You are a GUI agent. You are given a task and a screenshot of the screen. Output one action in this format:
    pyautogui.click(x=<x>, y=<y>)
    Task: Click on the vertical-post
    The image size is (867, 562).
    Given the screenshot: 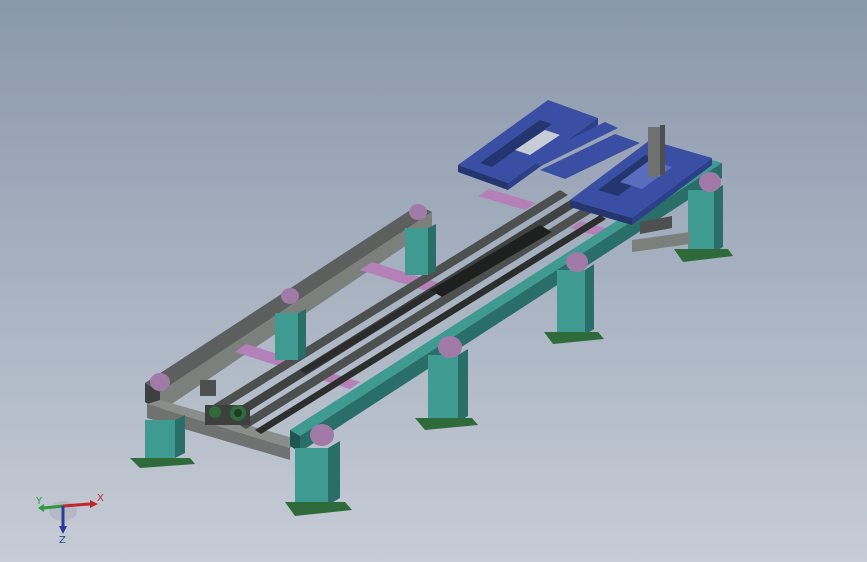 What is the action you would take?
    pyautogui.click(x=656, y=151)
    